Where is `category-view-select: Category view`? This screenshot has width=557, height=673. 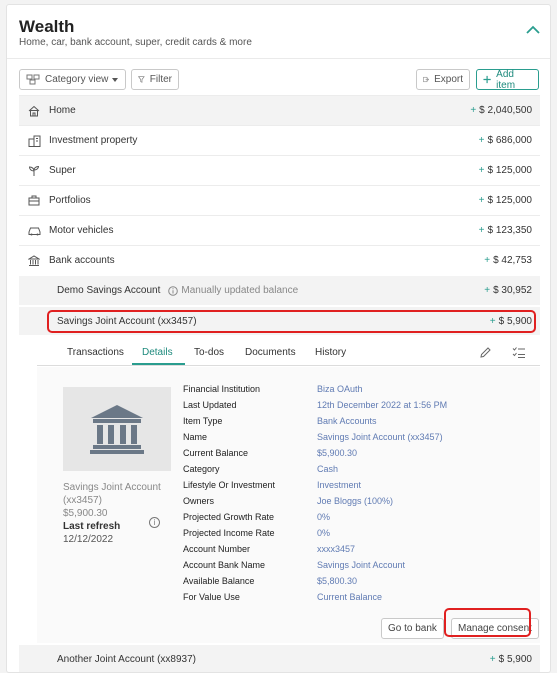 category-view-select: Category view is located at coordinates (72, 79).